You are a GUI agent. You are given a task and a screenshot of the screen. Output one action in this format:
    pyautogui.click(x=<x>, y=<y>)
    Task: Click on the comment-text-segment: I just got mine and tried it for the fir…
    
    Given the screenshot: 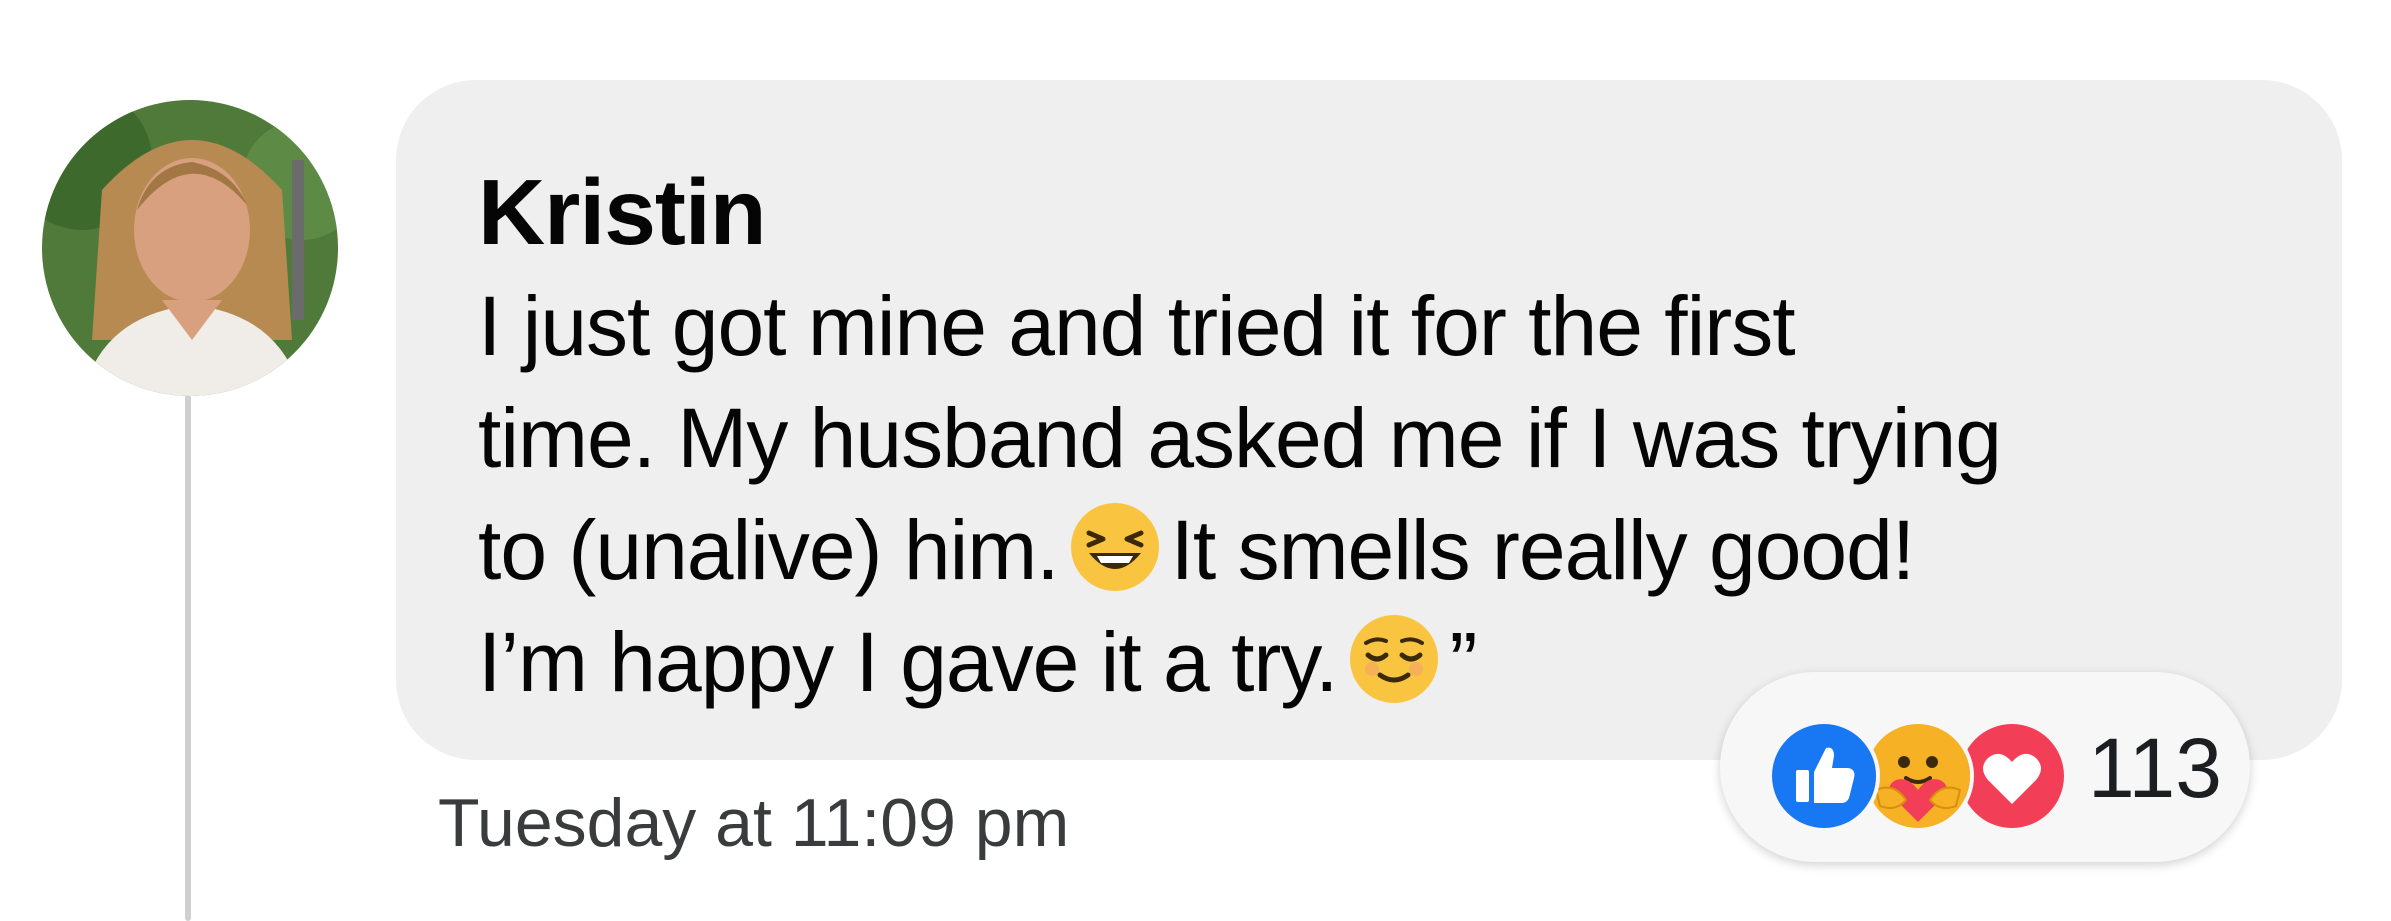 What is the action you would take?
    pyautogui.click(x=1137, y=326)
    